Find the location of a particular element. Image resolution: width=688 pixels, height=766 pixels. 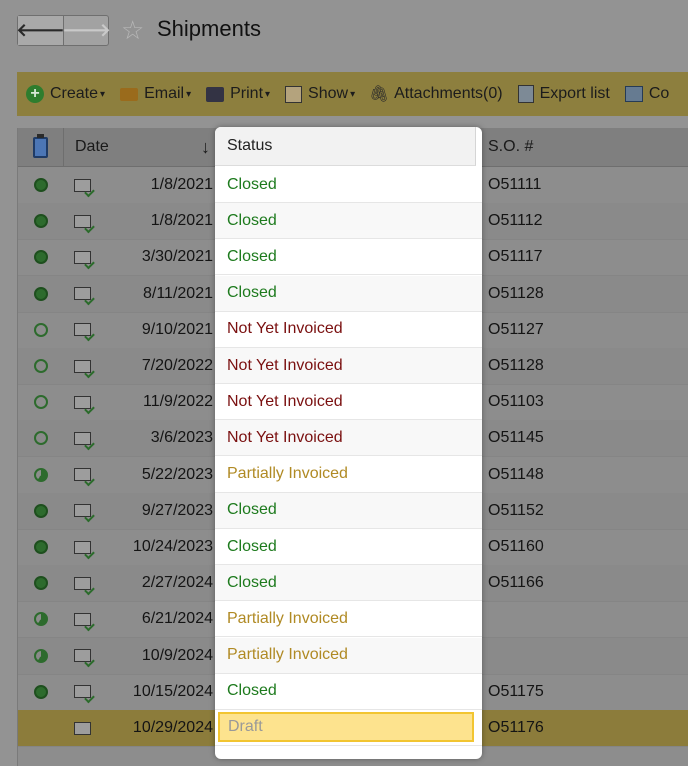

show-button: Show ▾ is located at coordinates (320, 94).